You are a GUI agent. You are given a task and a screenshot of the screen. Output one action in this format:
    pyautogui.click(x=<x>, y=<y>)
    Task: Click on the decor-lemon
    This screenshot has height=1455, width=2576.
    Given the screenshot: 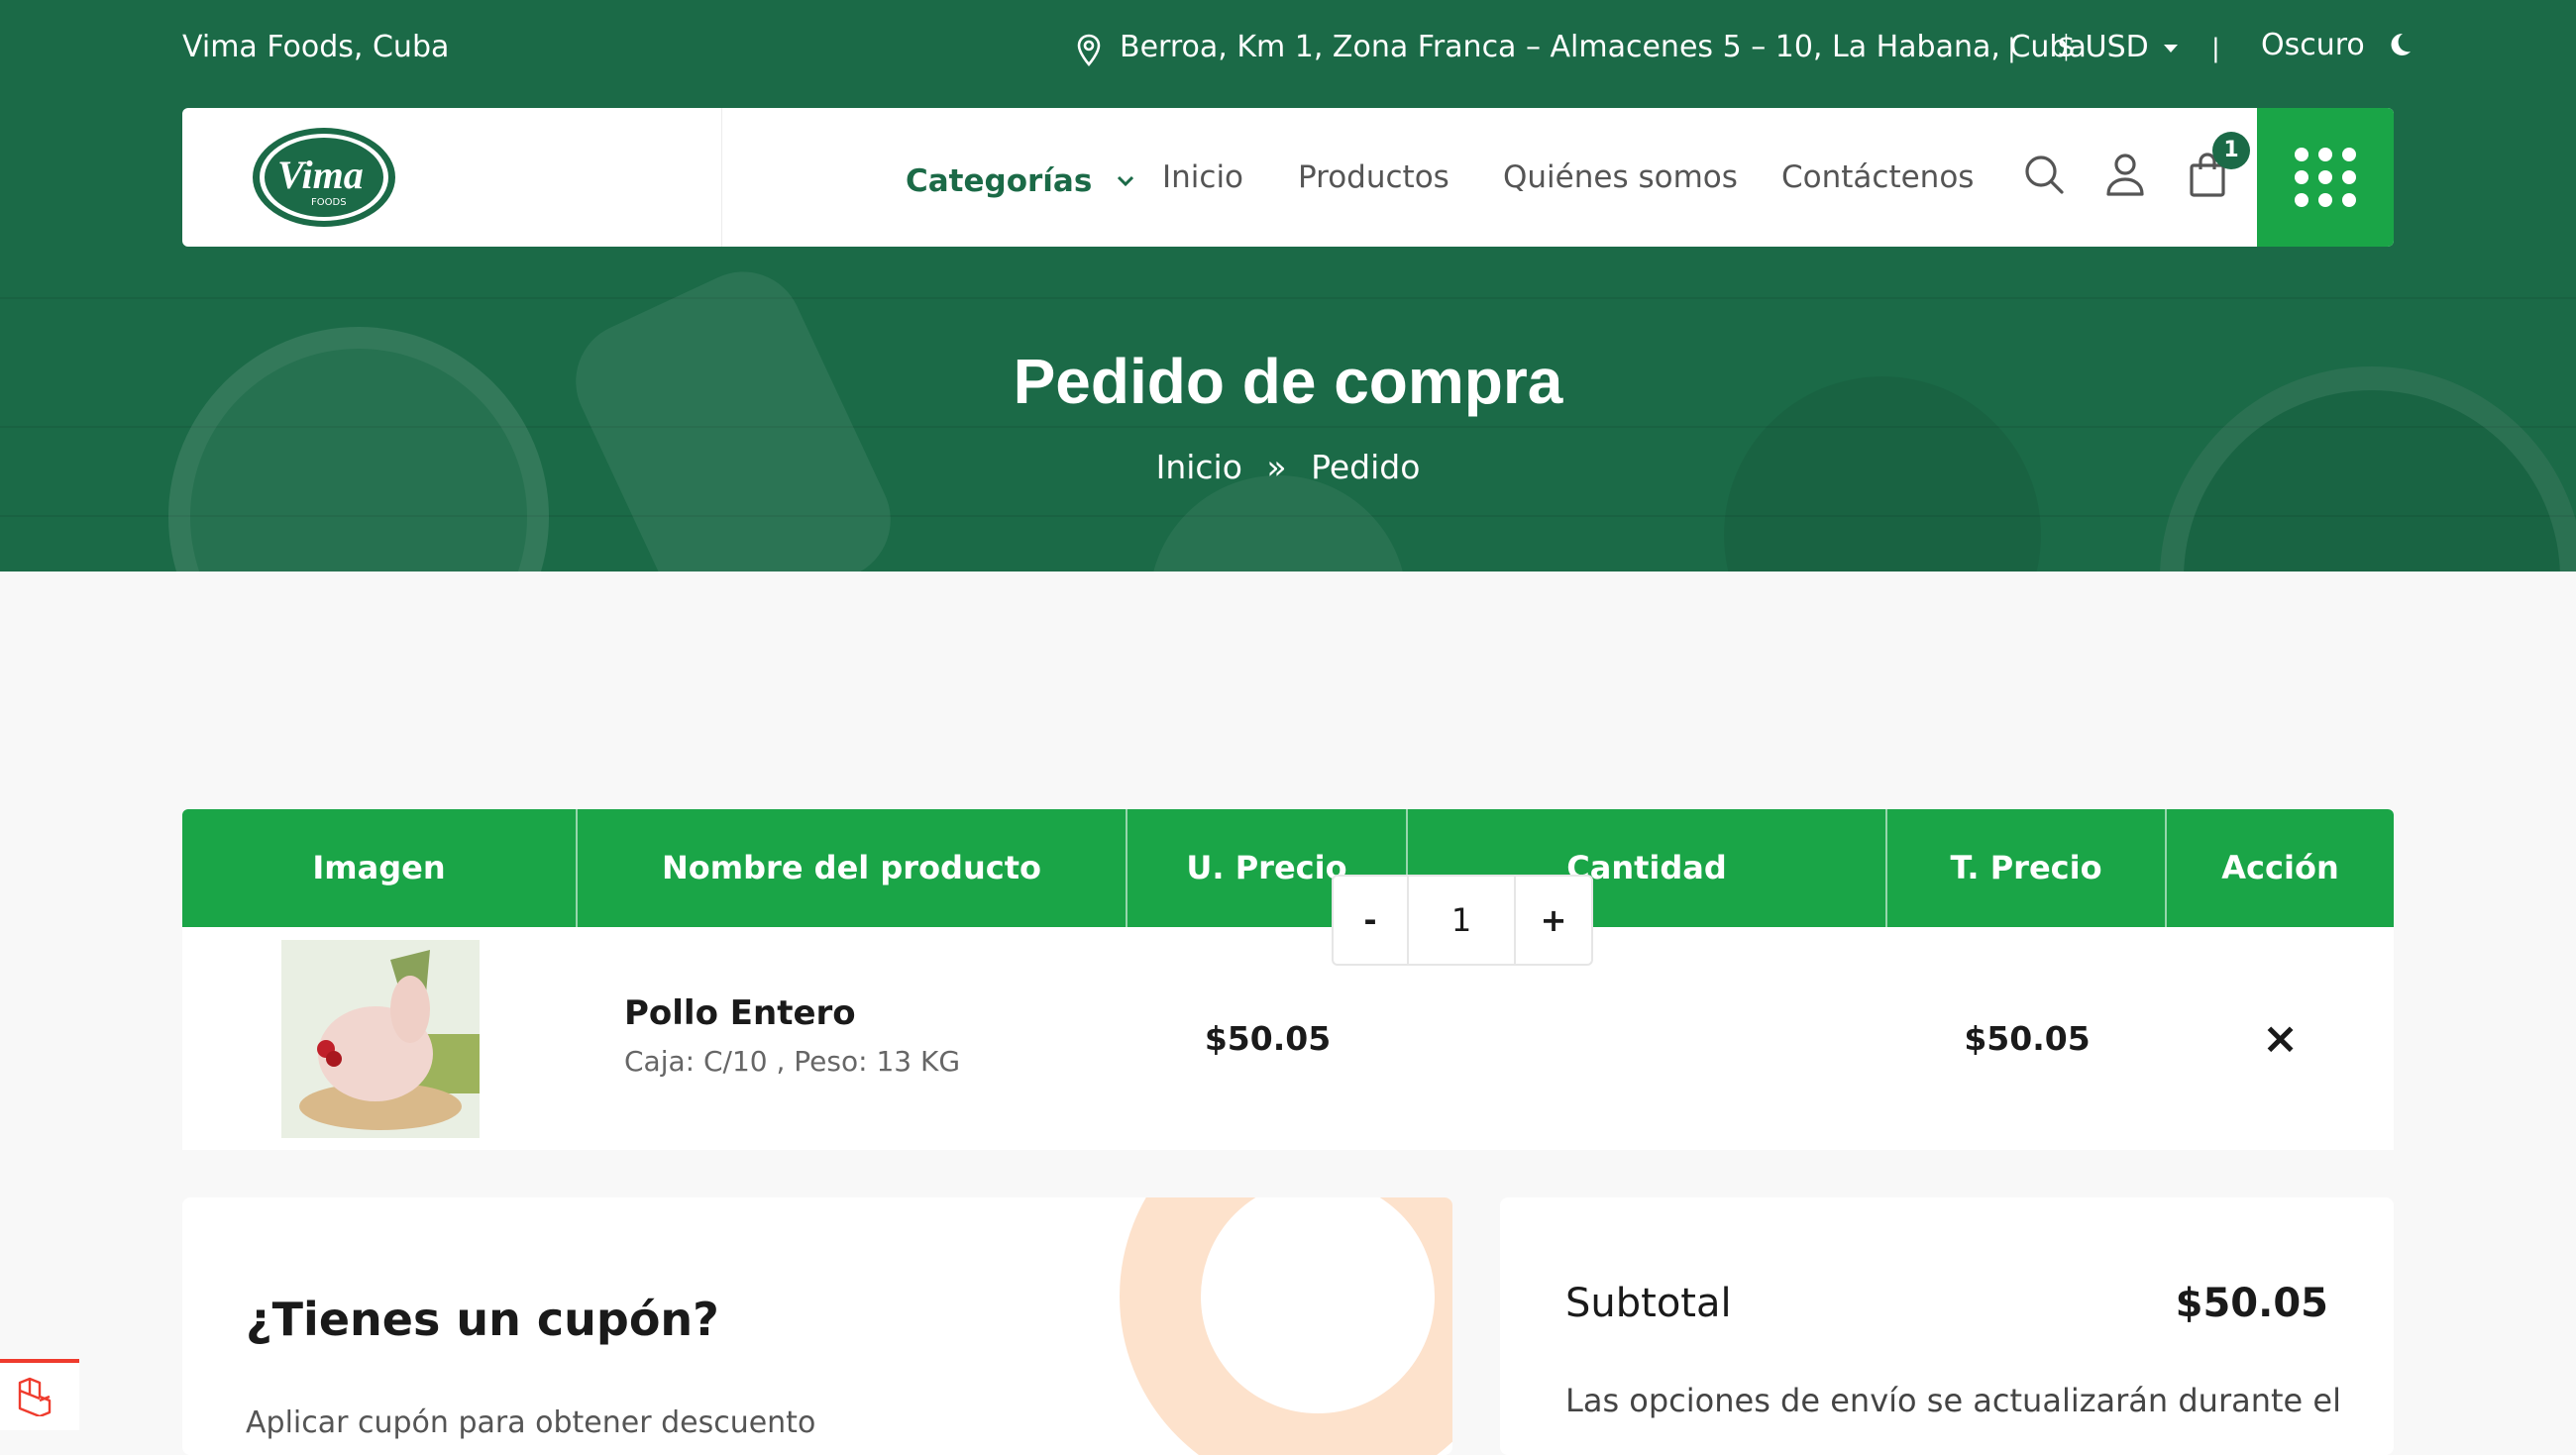 What is the action you would take?
    pyautogui.click(x=1278, y=524)
    